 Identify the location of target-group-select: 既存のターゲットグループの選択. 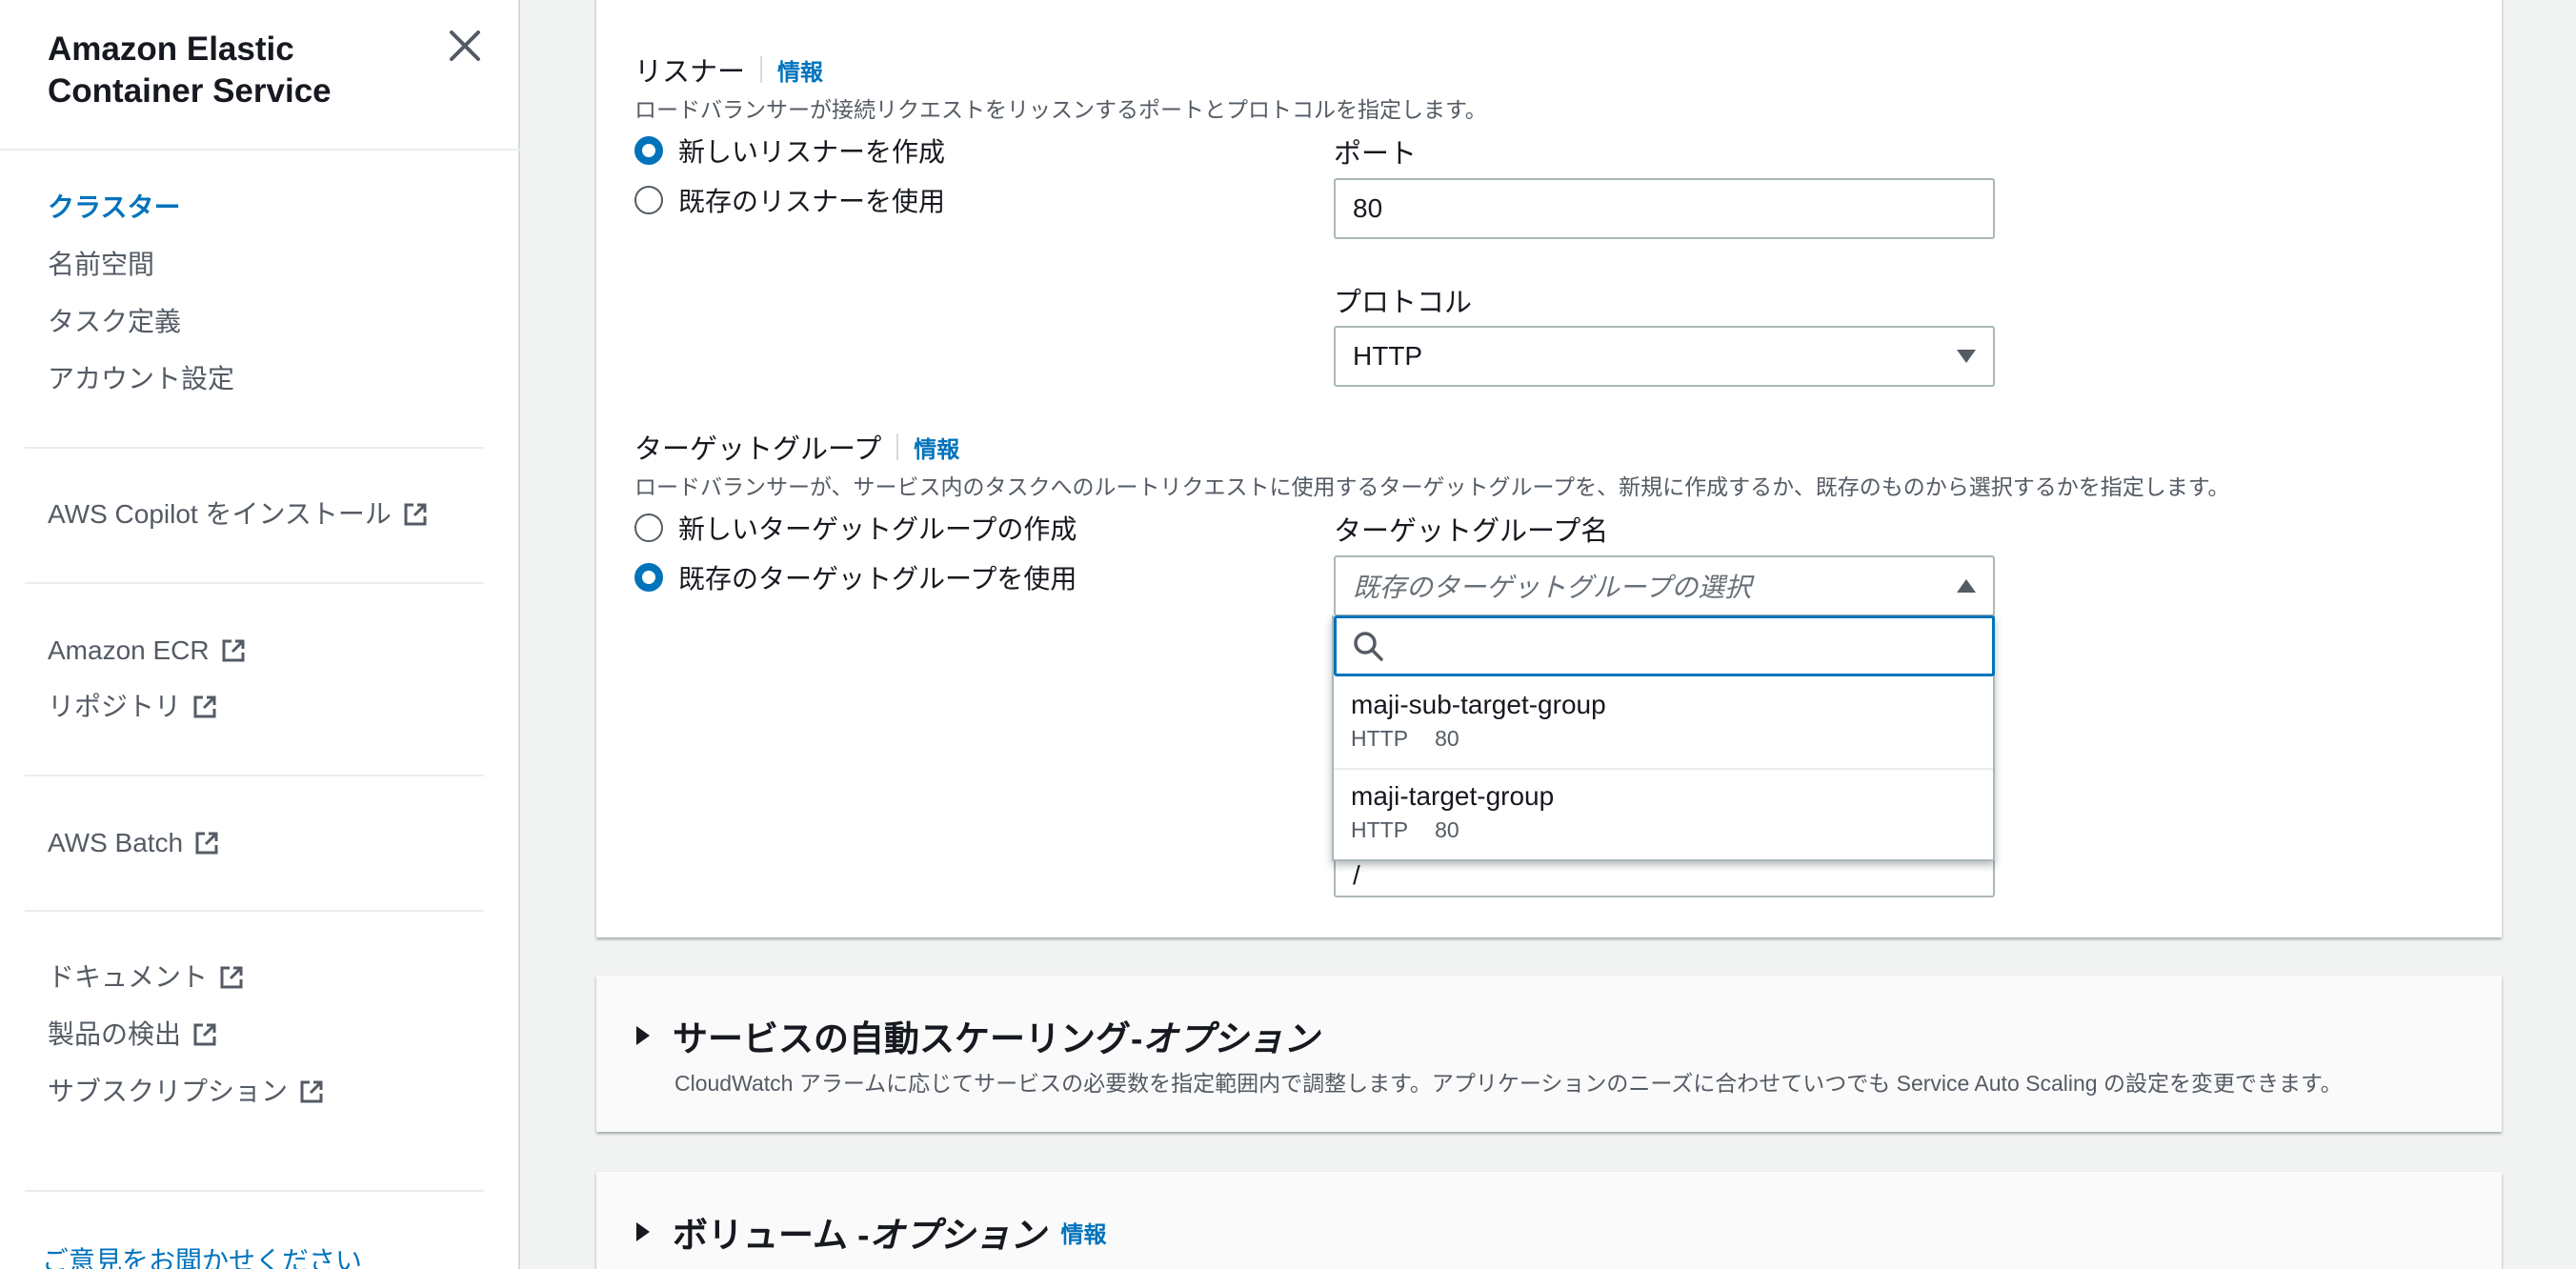
(1664, 585).